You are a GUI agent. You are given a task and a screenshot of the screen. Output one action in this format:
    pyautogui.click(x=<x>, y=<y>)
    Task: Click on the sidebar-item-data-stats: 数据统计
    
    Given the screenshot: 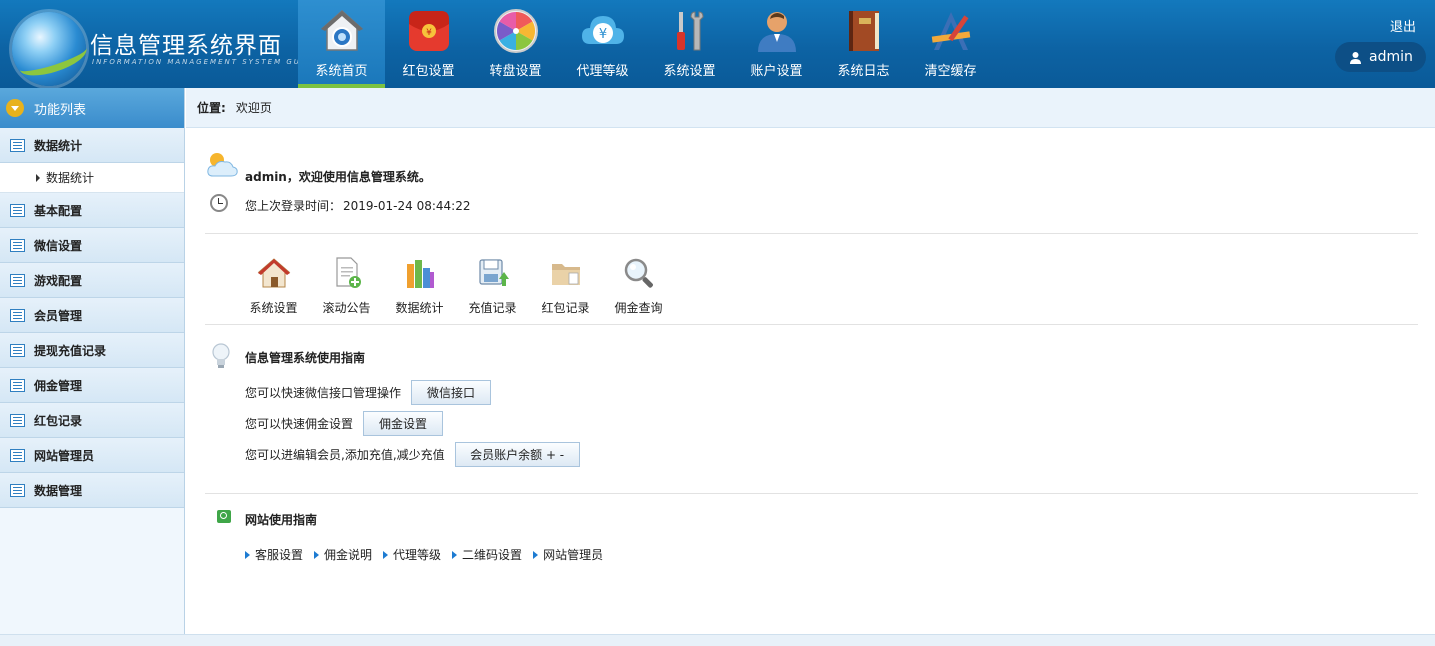 What is the action you would take?
    pyautogui.click(x=92, y=145)
    